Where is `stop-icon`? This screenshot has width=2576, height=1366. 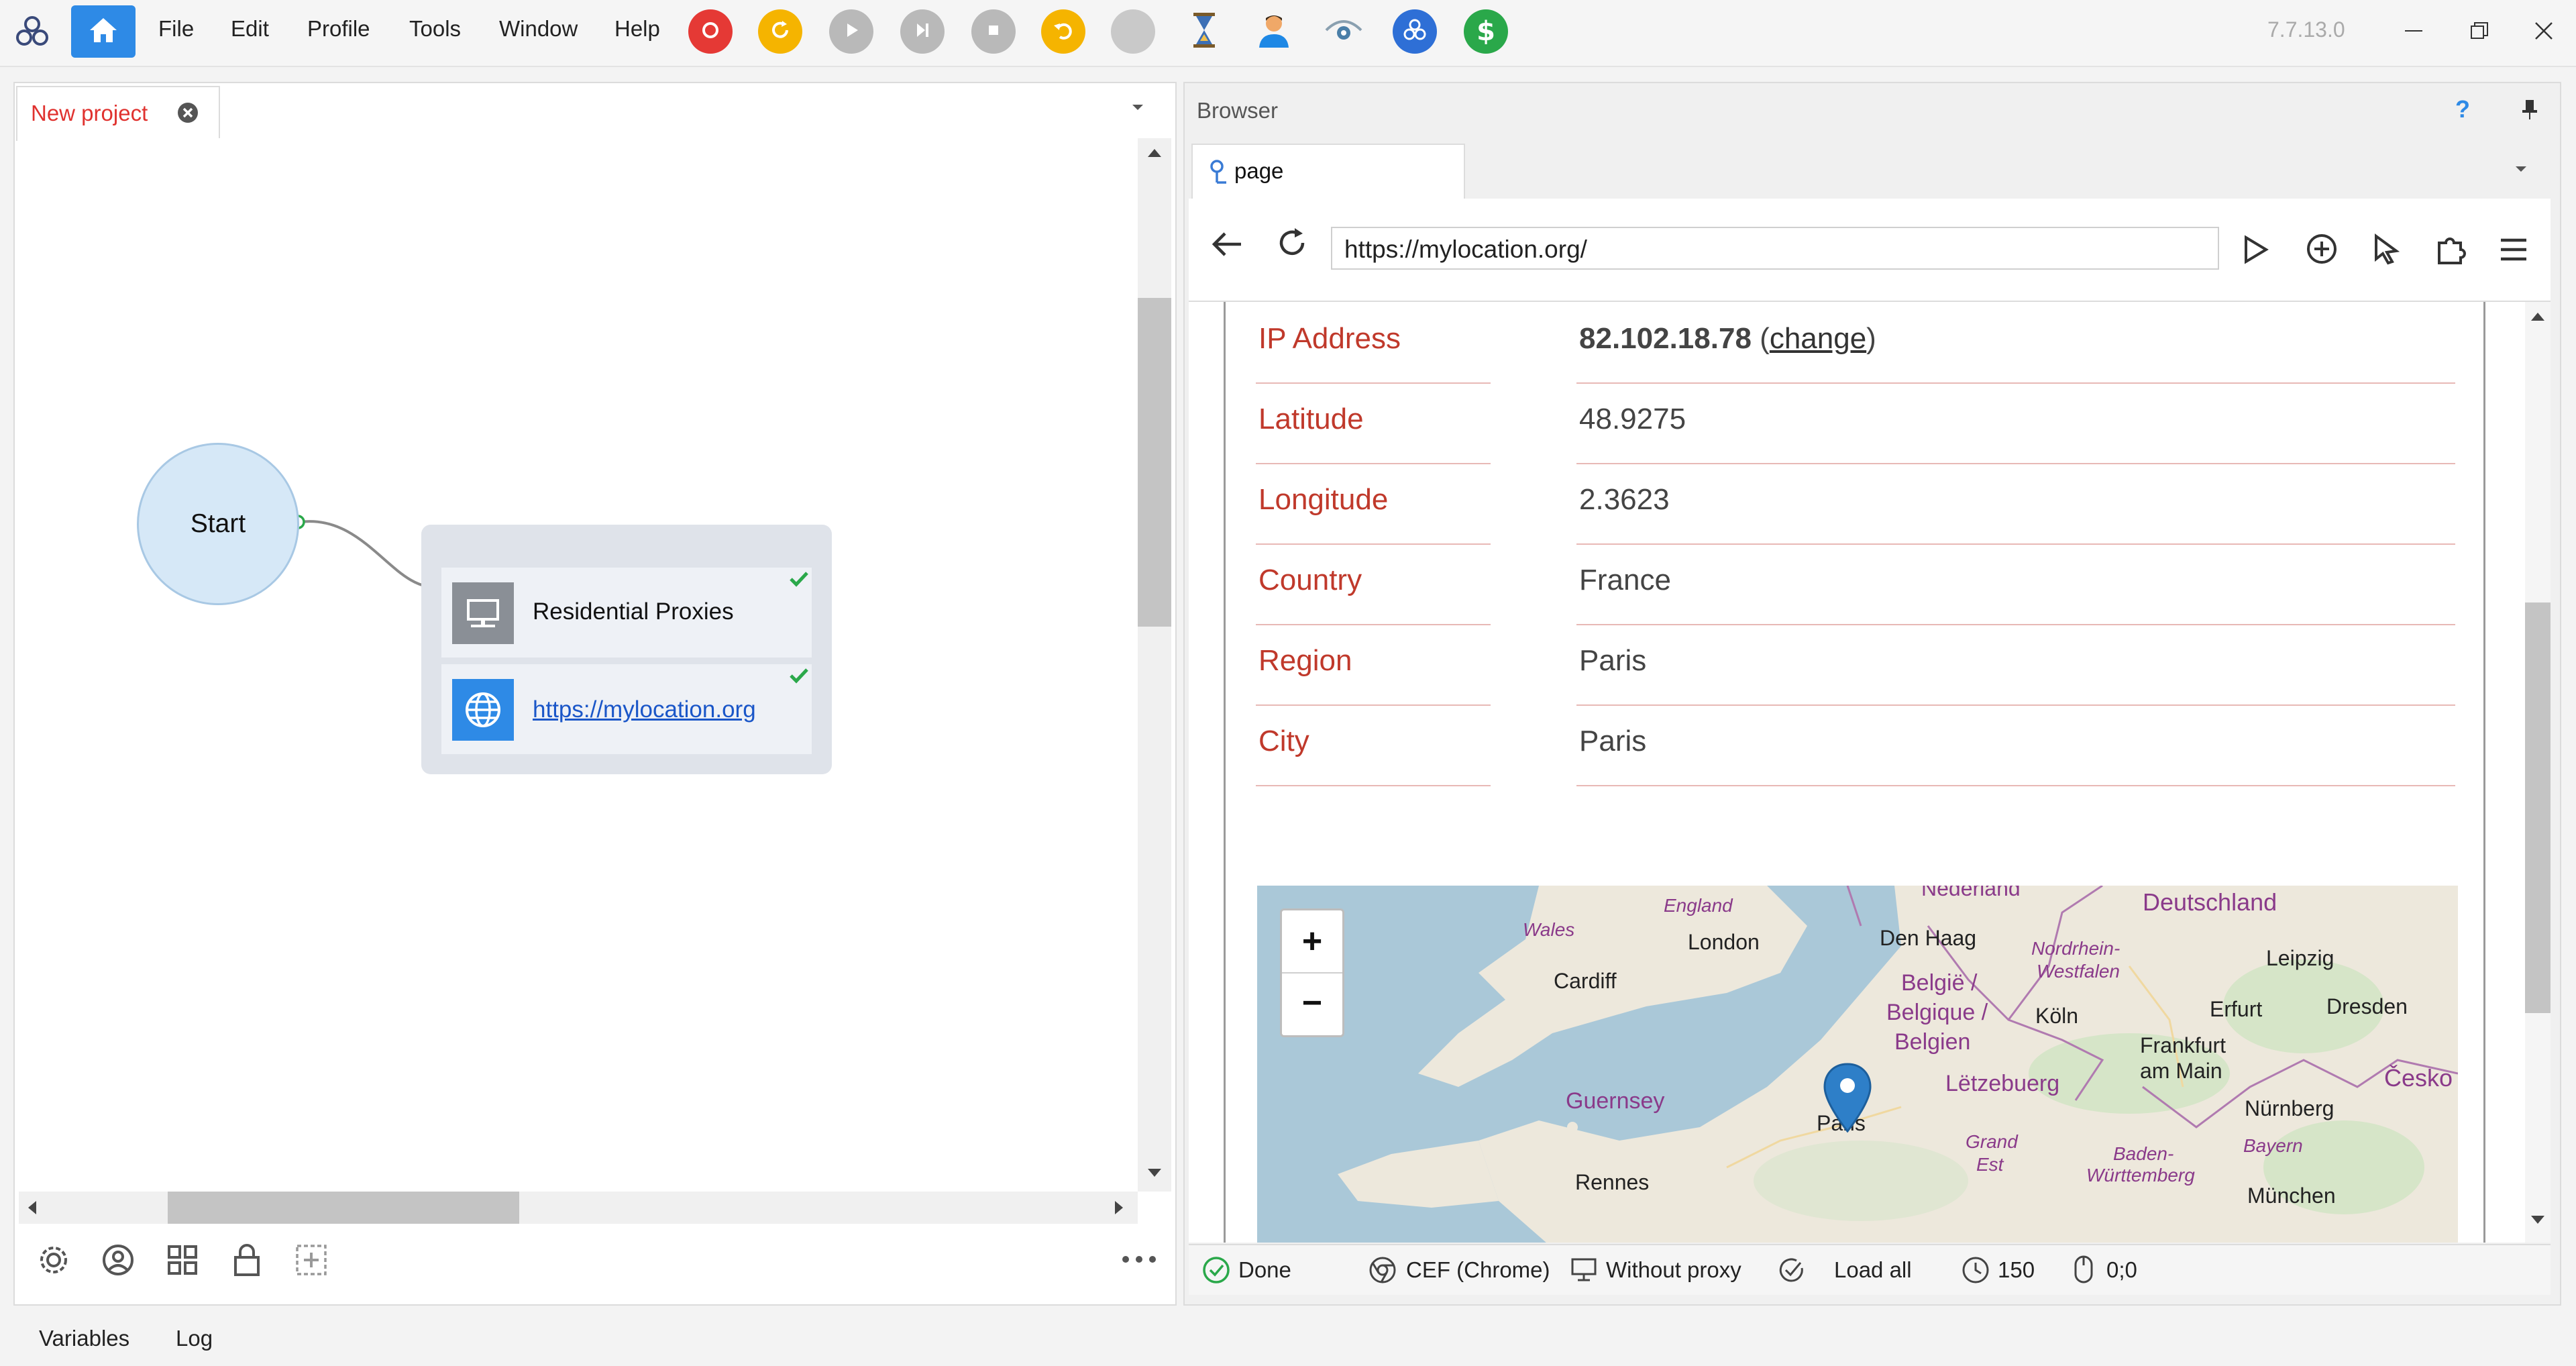
stop-icon is located at coordinates (993, 32).